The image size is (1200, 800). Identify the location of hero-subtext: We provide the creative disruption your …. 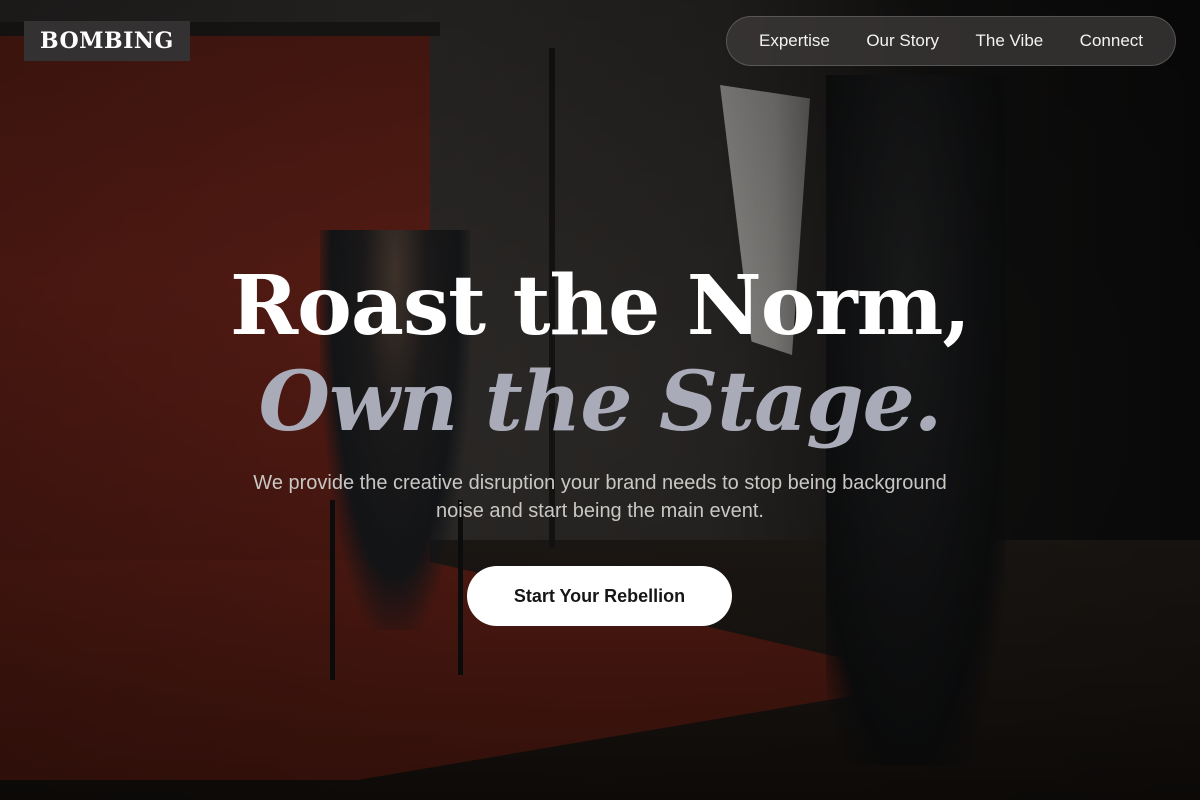
(600, 497).